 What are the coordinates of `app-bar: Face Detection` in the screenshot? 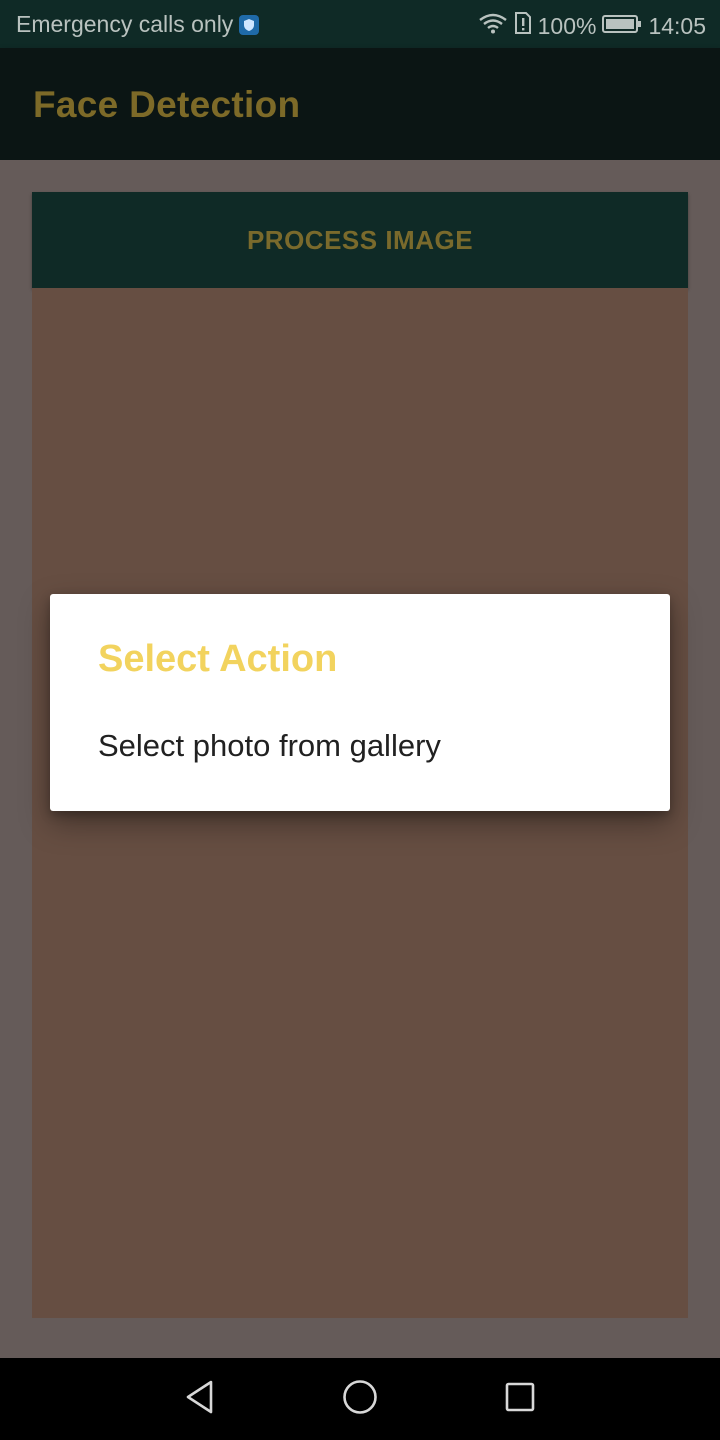 It's located at (360, 104).